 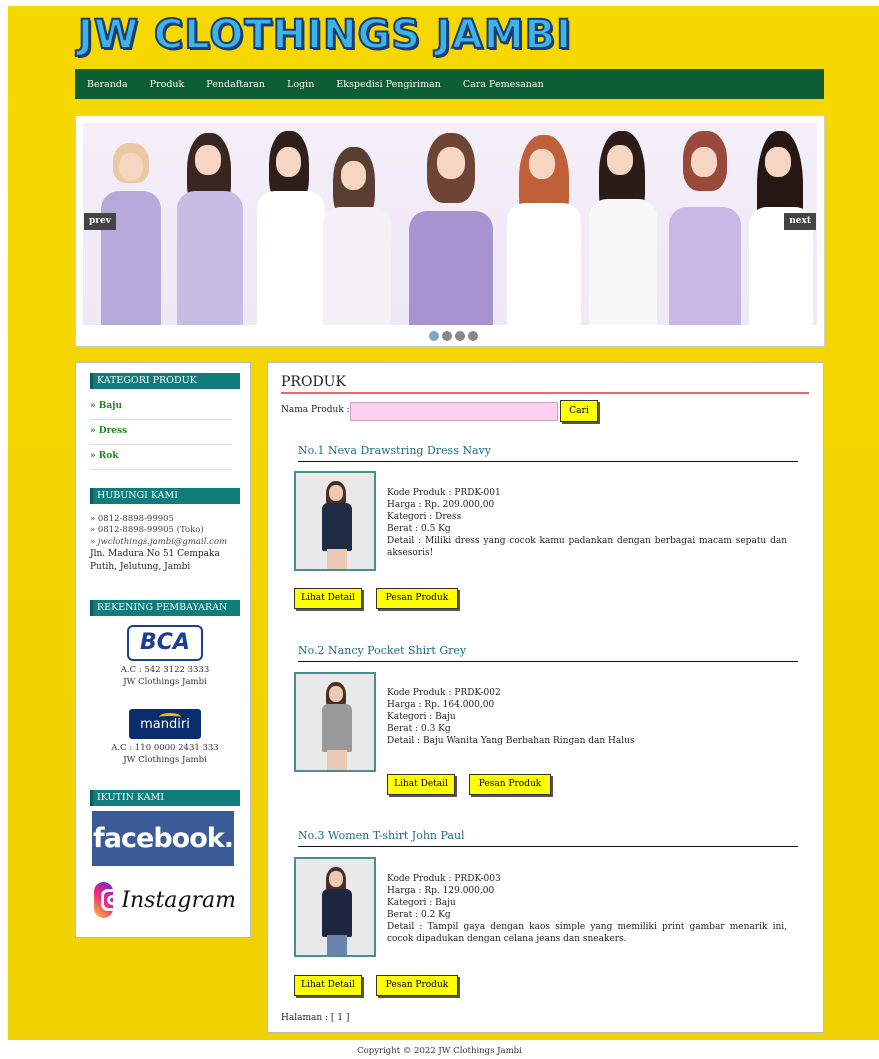 What do you see at coordinates (165, 608) in the screenshot?
I see `bank-heading: REKENING PEMBAYARAN` at bounding box center [165, 608].